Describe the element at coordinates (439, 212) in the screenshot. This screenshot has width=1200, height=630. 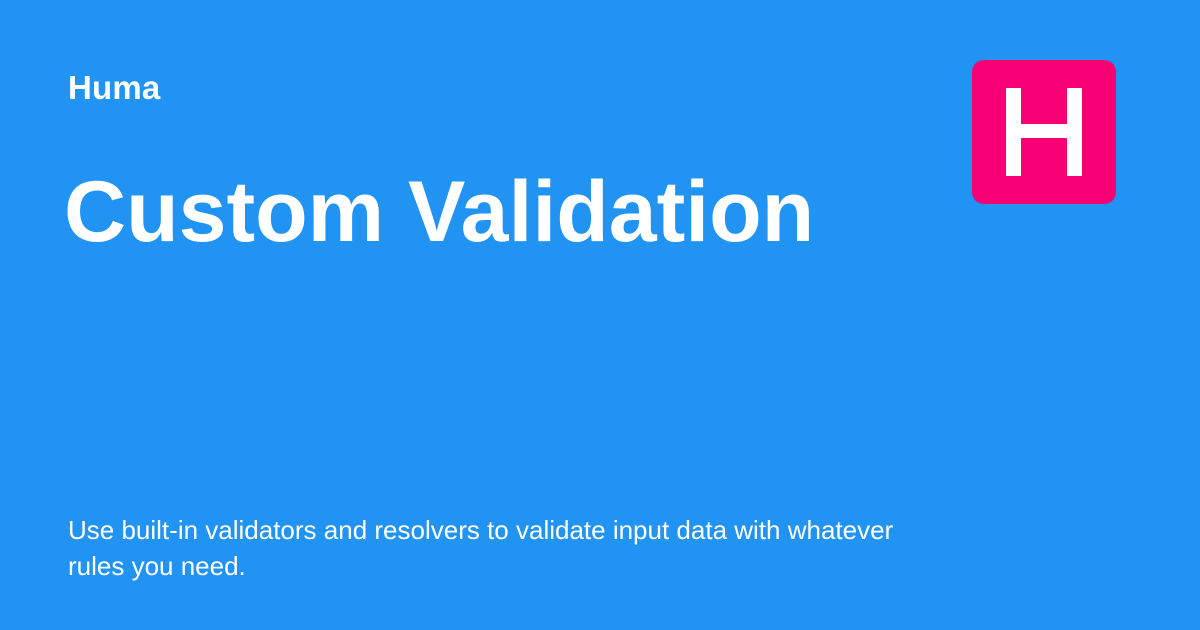
I see `page-title: Custom Validation` at that location.